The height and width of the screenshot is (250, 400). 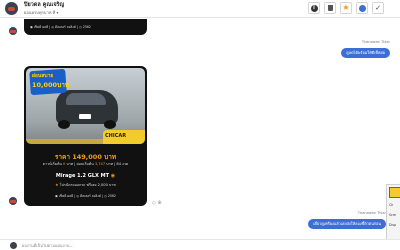 I want to click on delete-button, so click(x=330, y=8).